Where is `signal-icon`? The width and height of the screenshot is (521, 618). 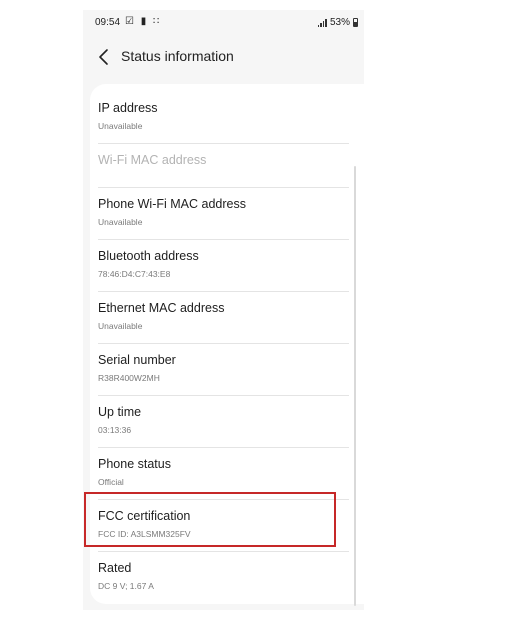 signal-icon is located at coordinates (322, 22).